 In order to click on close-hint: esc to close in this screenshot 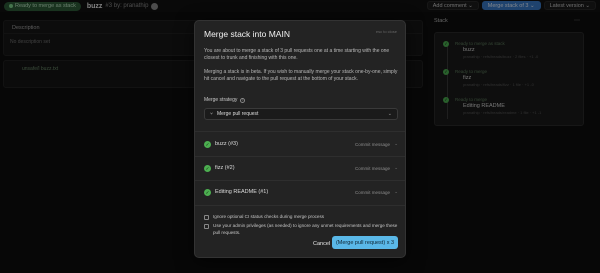, I will do `click(386, 31)`.